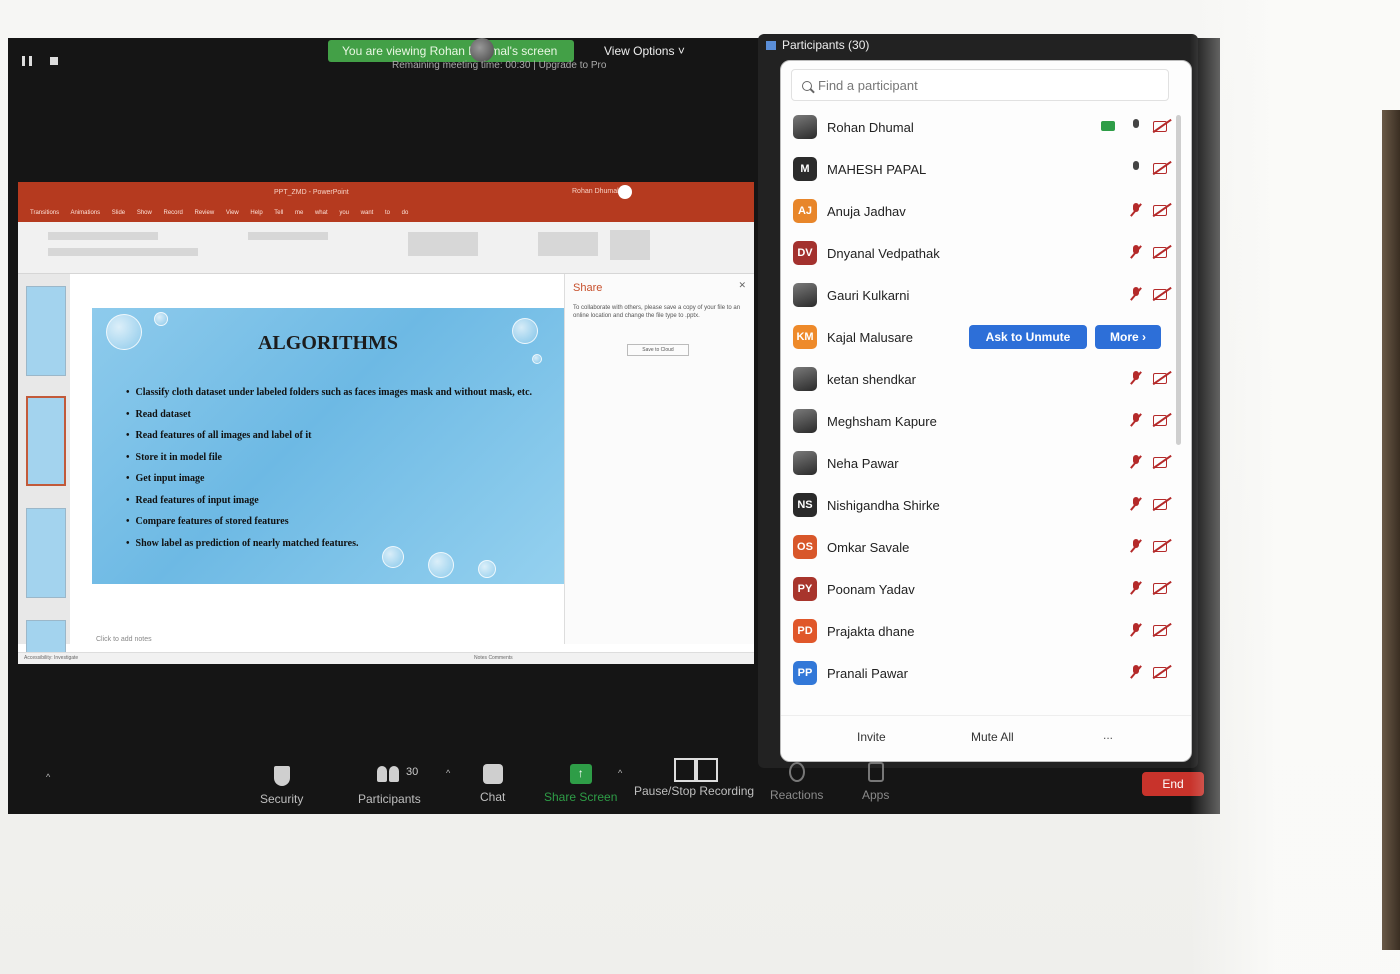 The height and width of the screenshot is (974, 1400). Describe the element at coordinates (986, 632) in the screenshot. I see `participant-row: PD Prajakta dhane` at that location.